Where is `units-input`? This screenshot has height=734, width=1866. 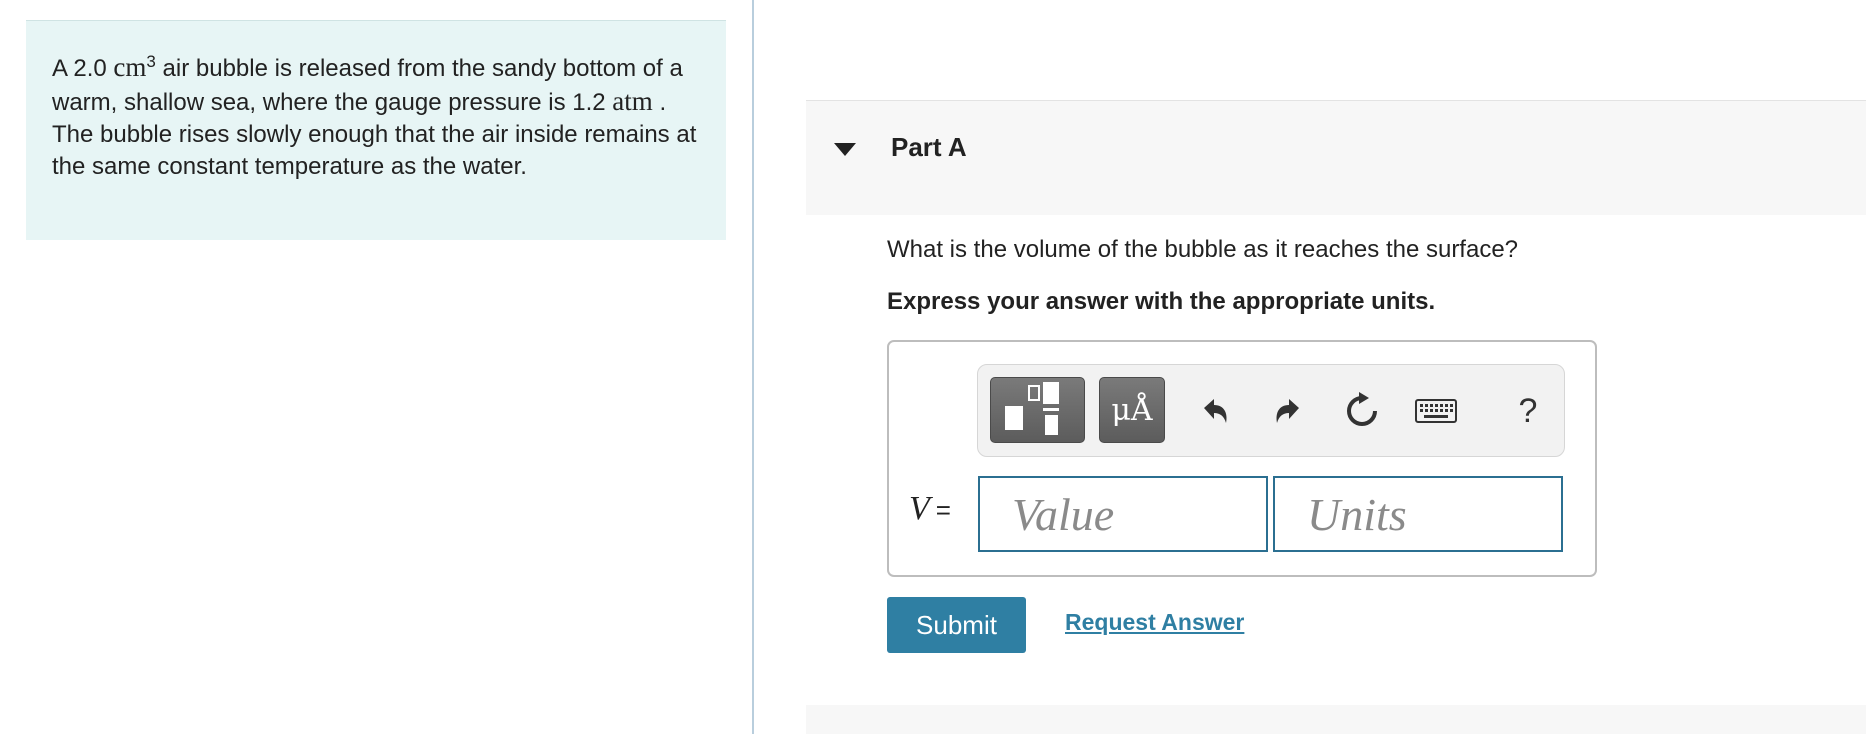
units-input is located at coordinates (1418, 514).